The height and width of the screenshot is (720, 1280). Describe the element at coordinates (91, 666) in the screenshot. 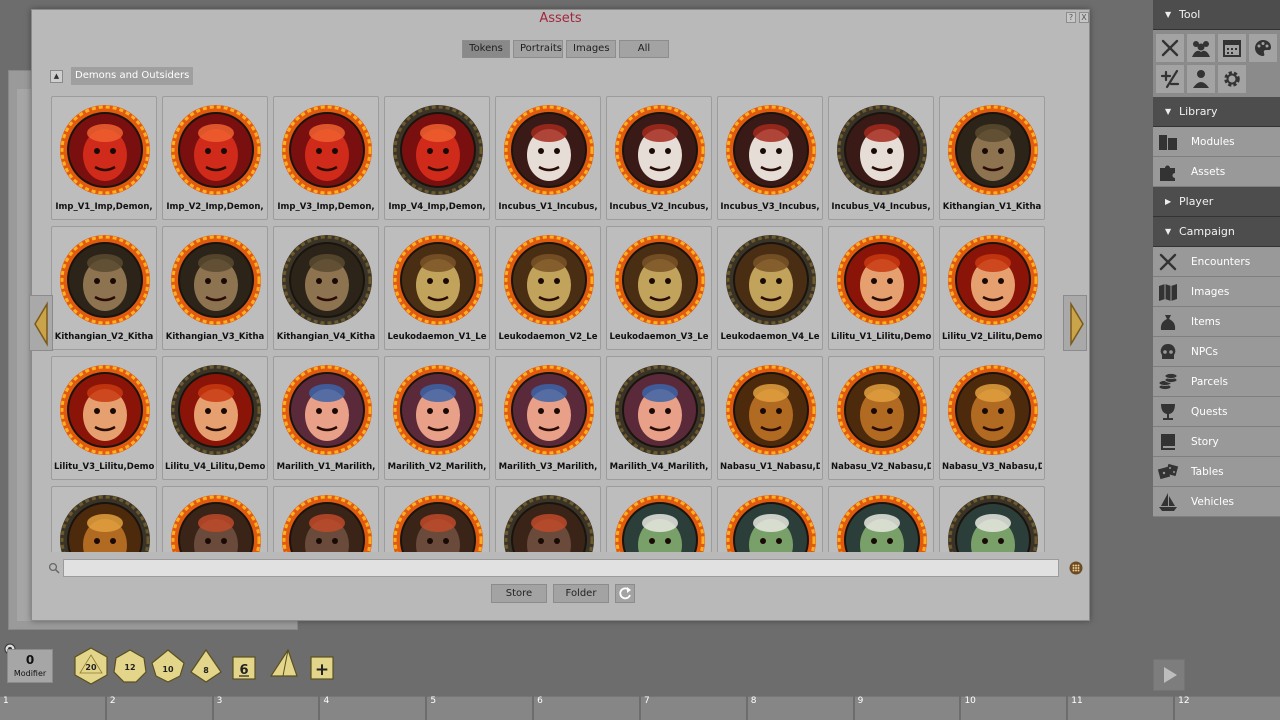

I see `d20-die: 20` at that location.